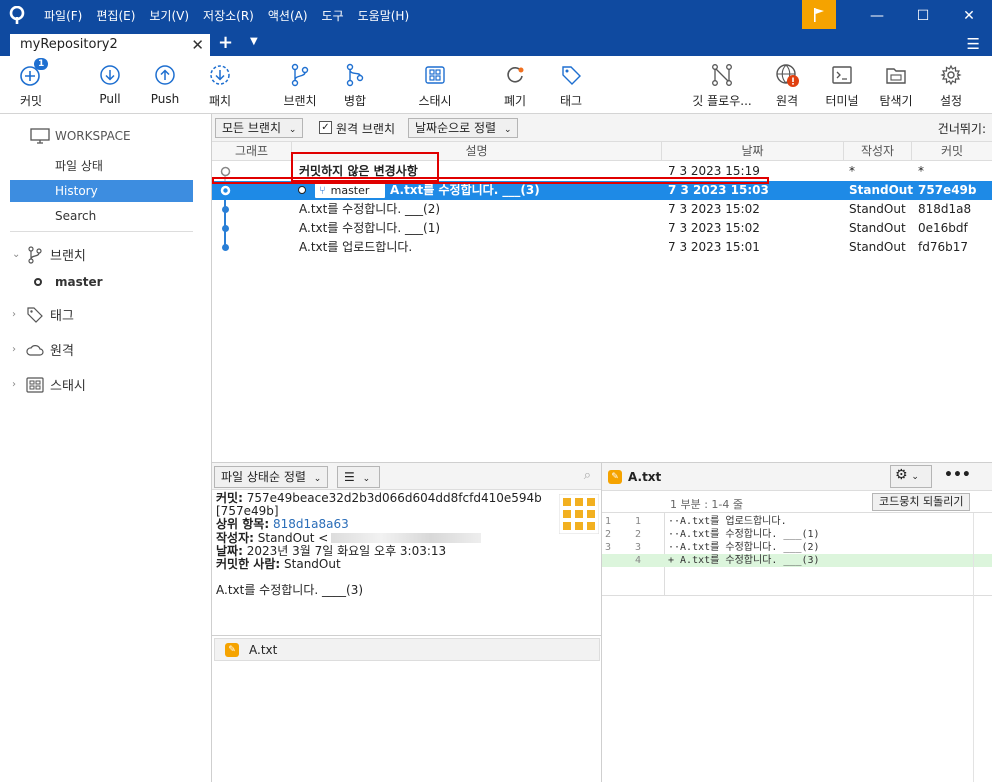 The width and height of the screenshot is (992, 782). I want to click on menu-edit: 편집(E), so click(115, 15).